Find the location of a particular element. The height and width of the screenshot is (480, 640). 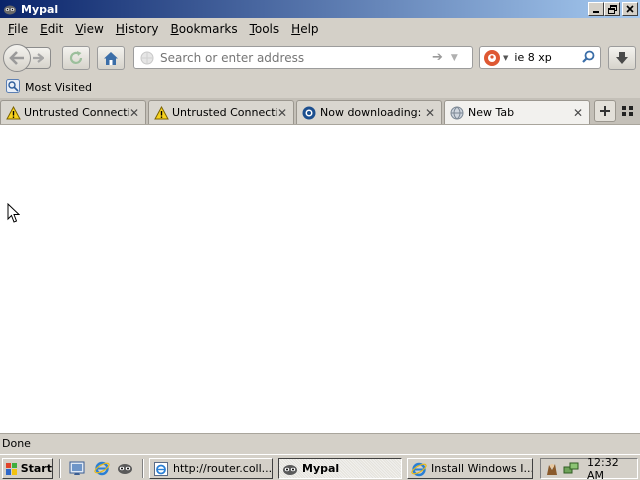

mypal-quicklaunch-icon is located at coordinates (125, 468).